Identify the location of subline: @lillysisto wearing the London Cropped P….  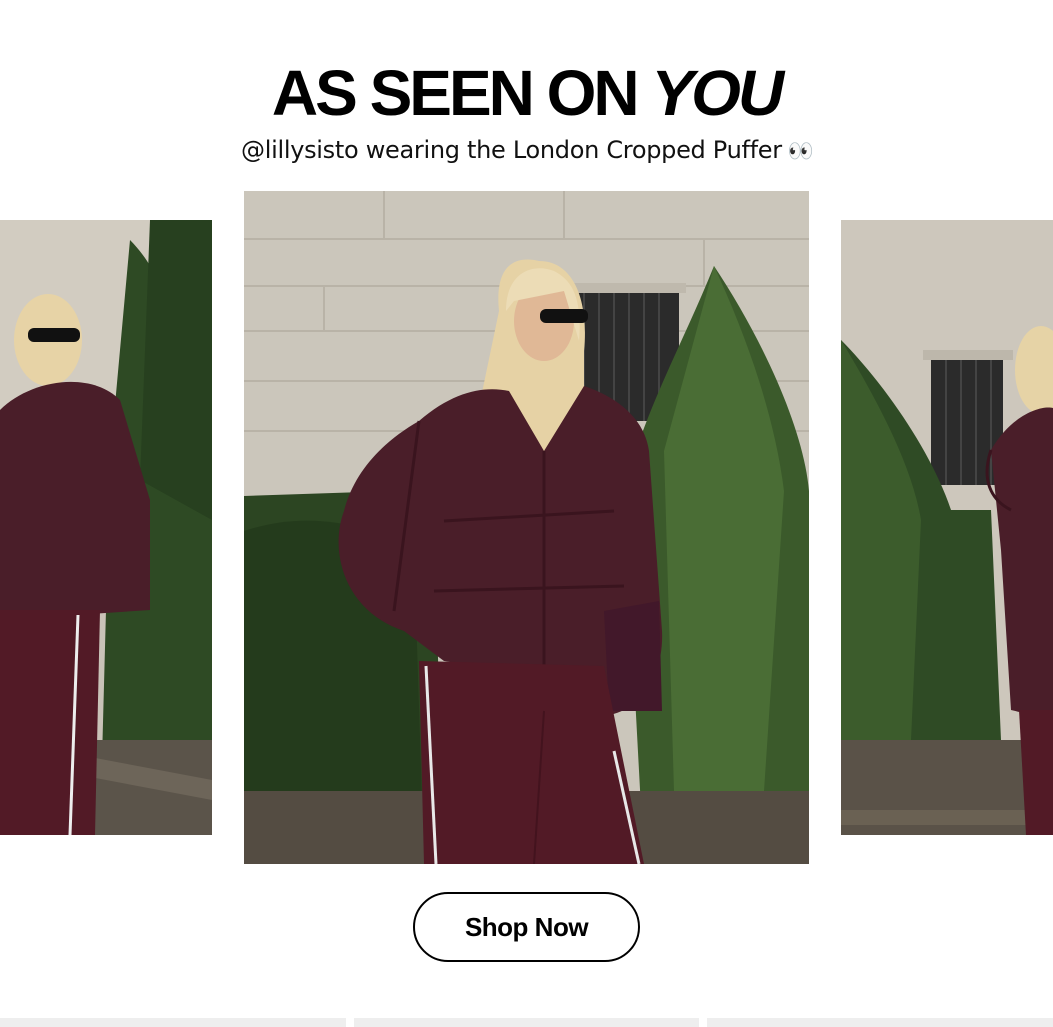
(526, 150).